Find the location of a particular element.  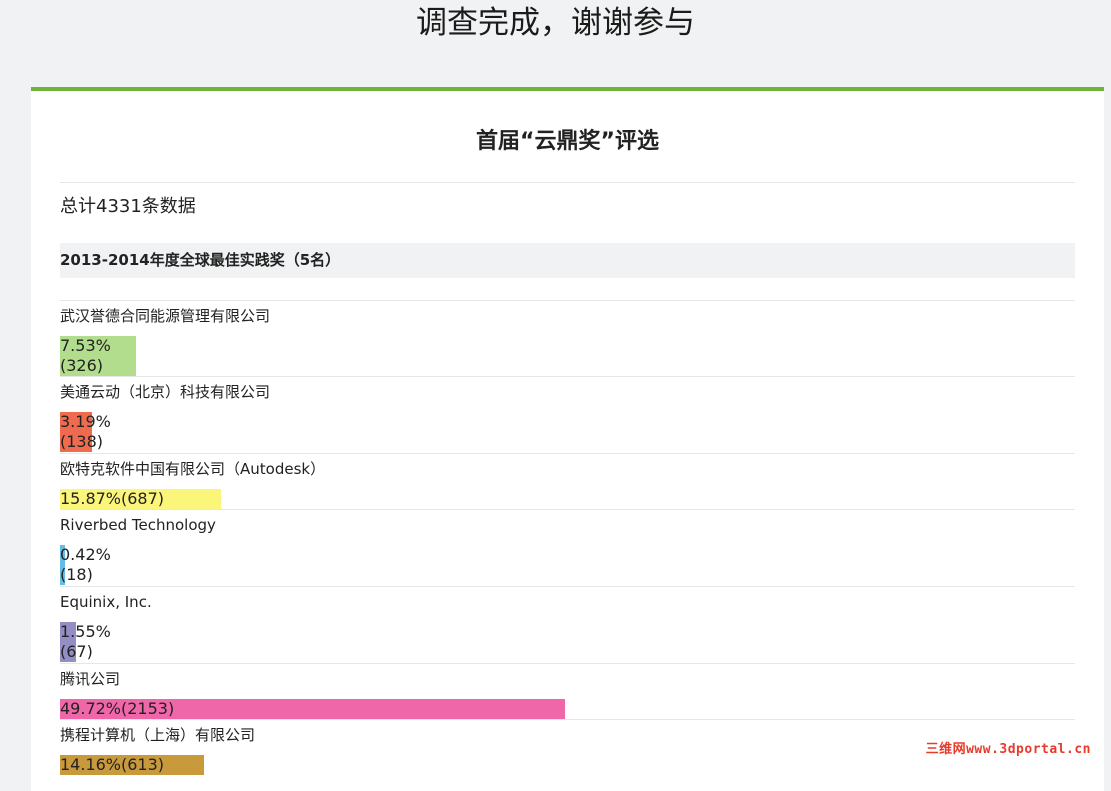

result-percent: 0.42% is located at coordinates (85, 554).